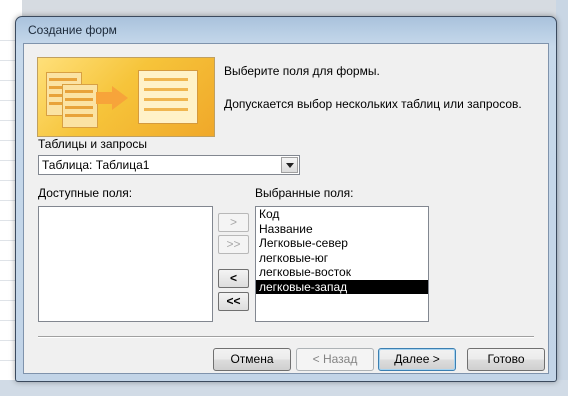  Describe the element at coordinates (233, 278) in the screenshot. I see `remove-field-button: <` at that location.